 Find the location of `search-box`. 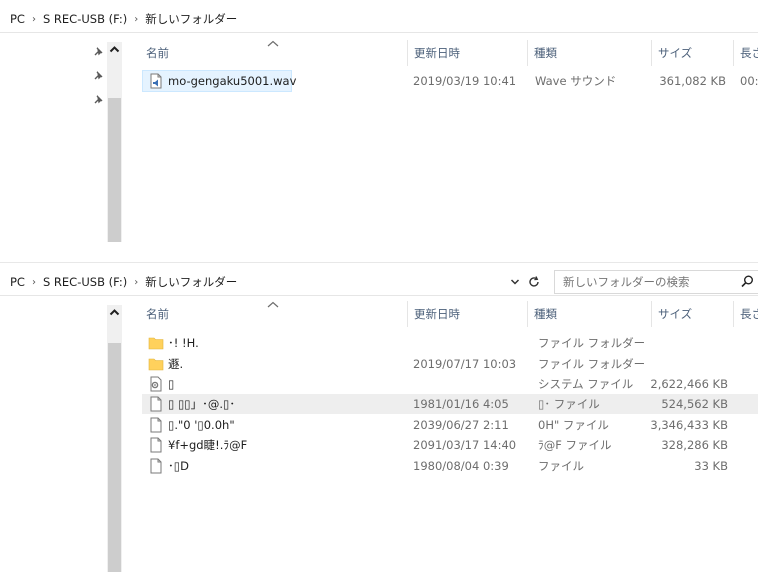

search-box is located at coordinates (656, 282).